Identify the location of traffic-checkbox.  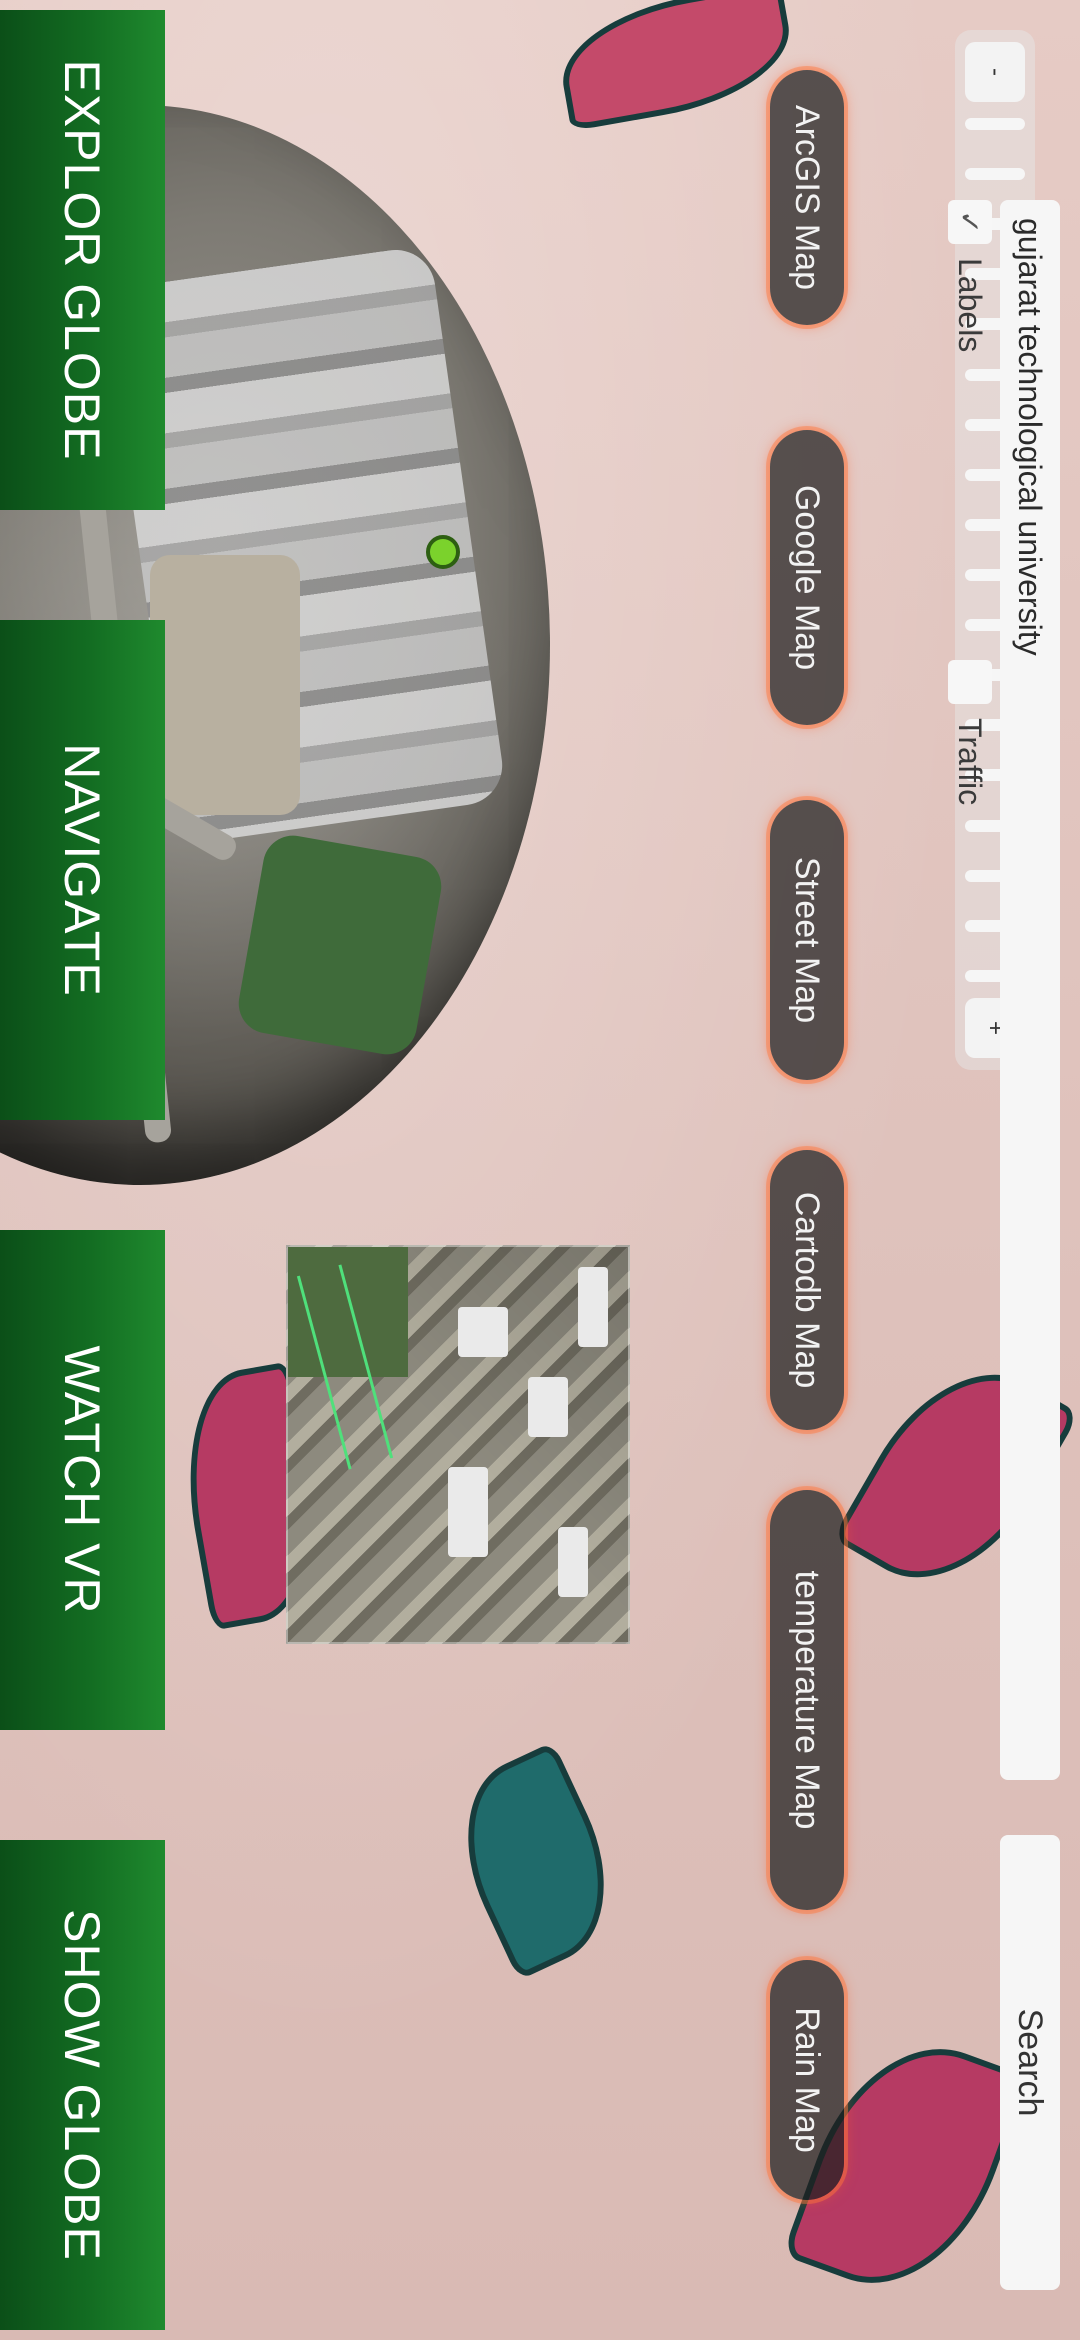
(970, 682).